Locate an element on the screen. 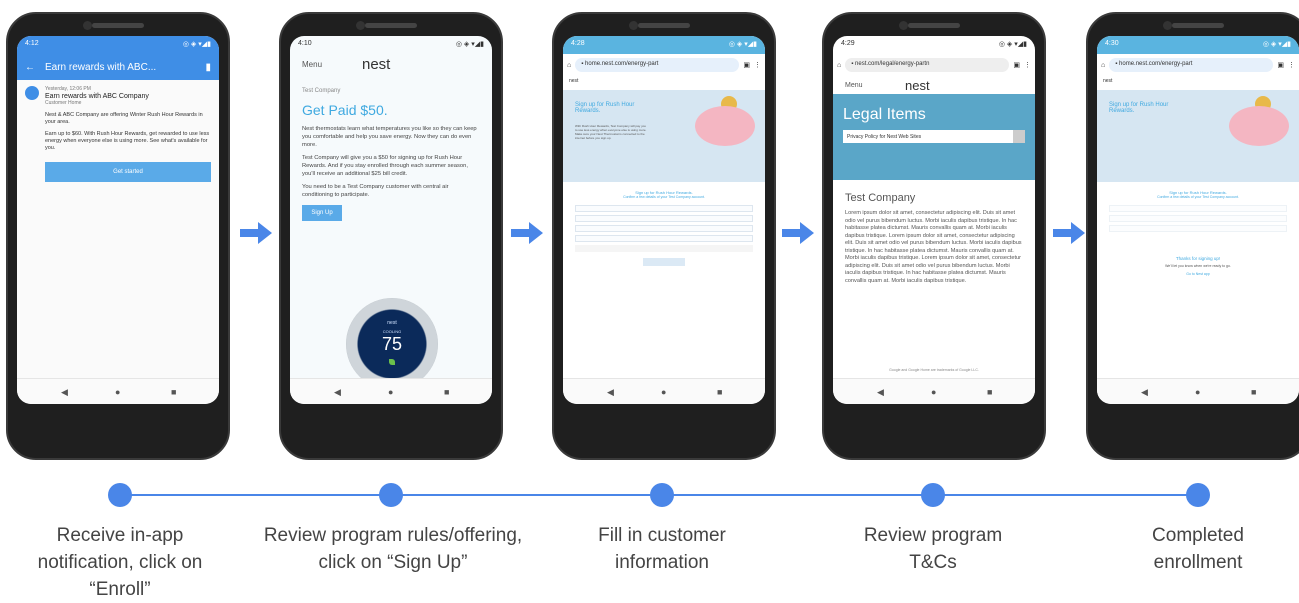 The width and height of the screenshot is (1299, 603). url-field: ▪ nest.com/legal/energy-partn is located at coordinates (927, 65).